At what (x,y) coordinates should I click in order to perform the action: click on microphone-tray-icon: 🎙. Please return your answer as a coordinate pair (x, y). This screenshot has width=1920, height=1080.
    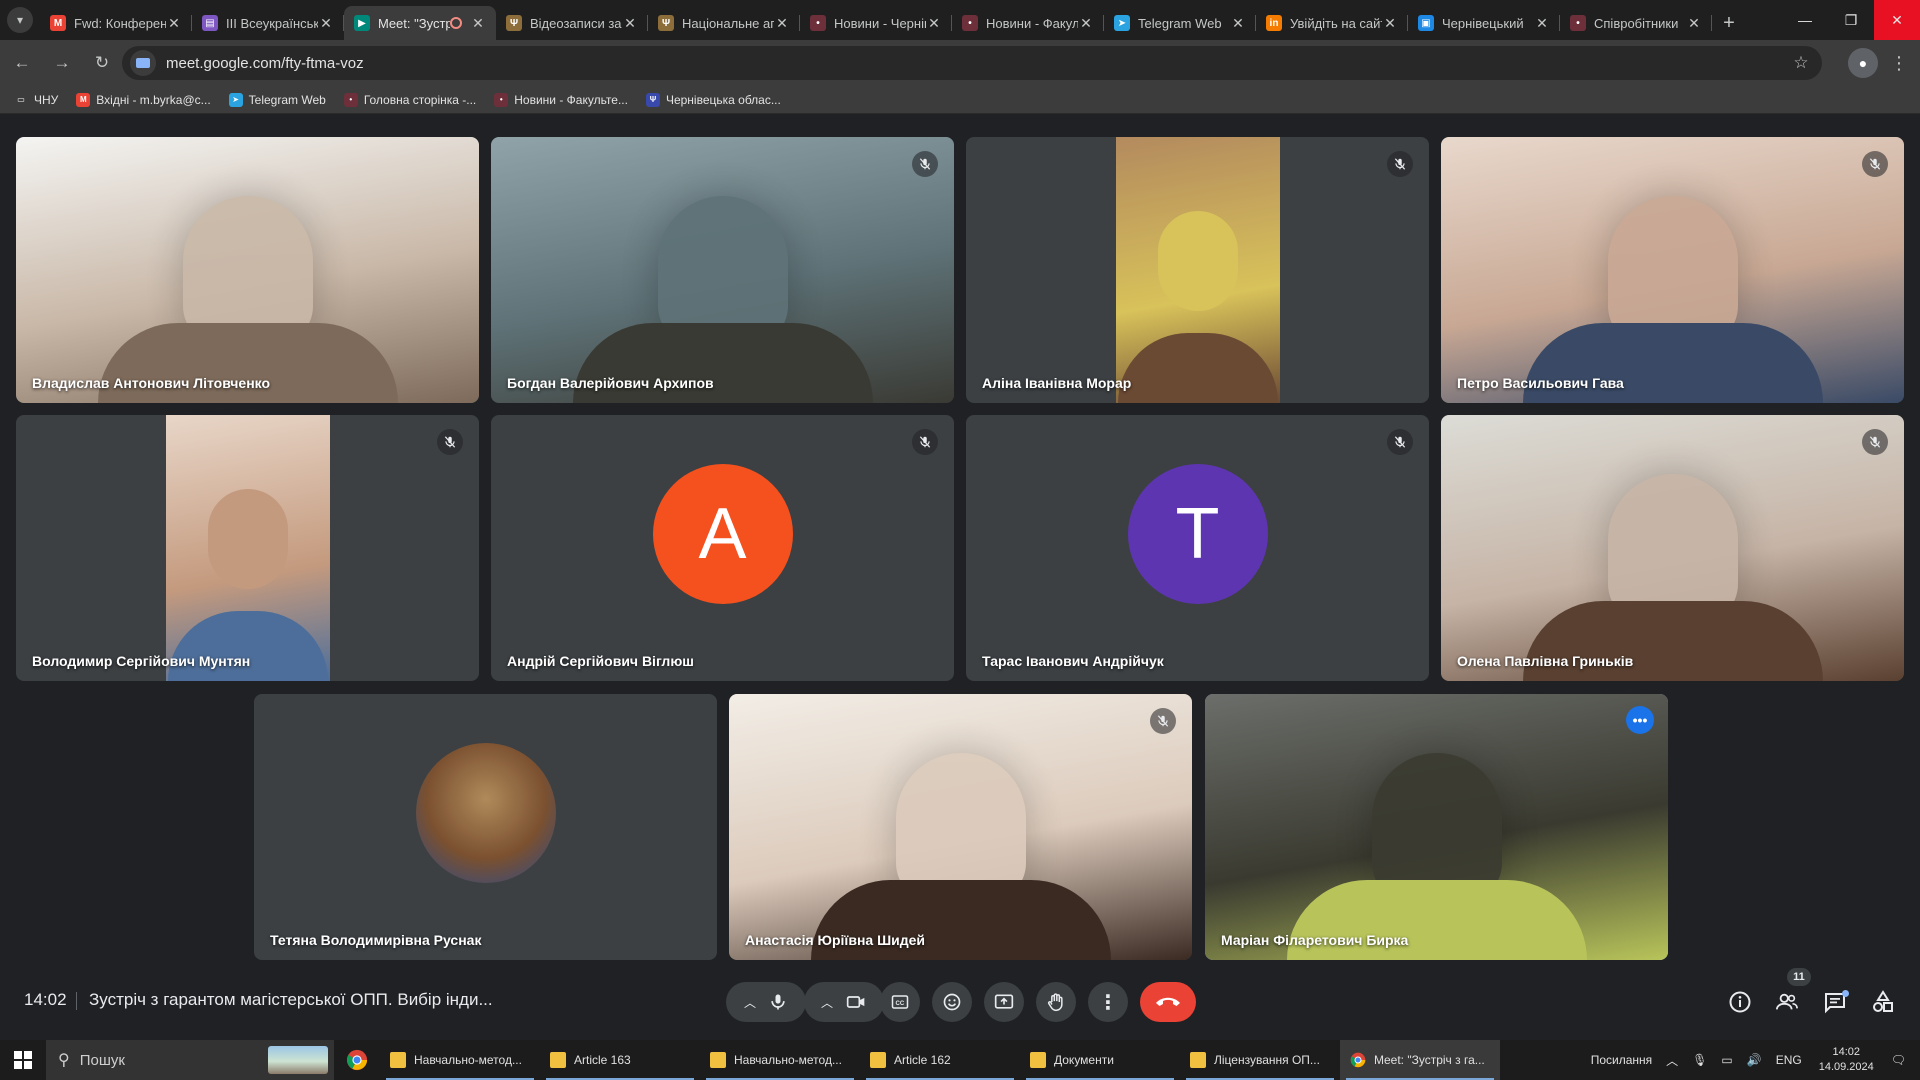
    Looking at the image, I should click on (1699, 1060).